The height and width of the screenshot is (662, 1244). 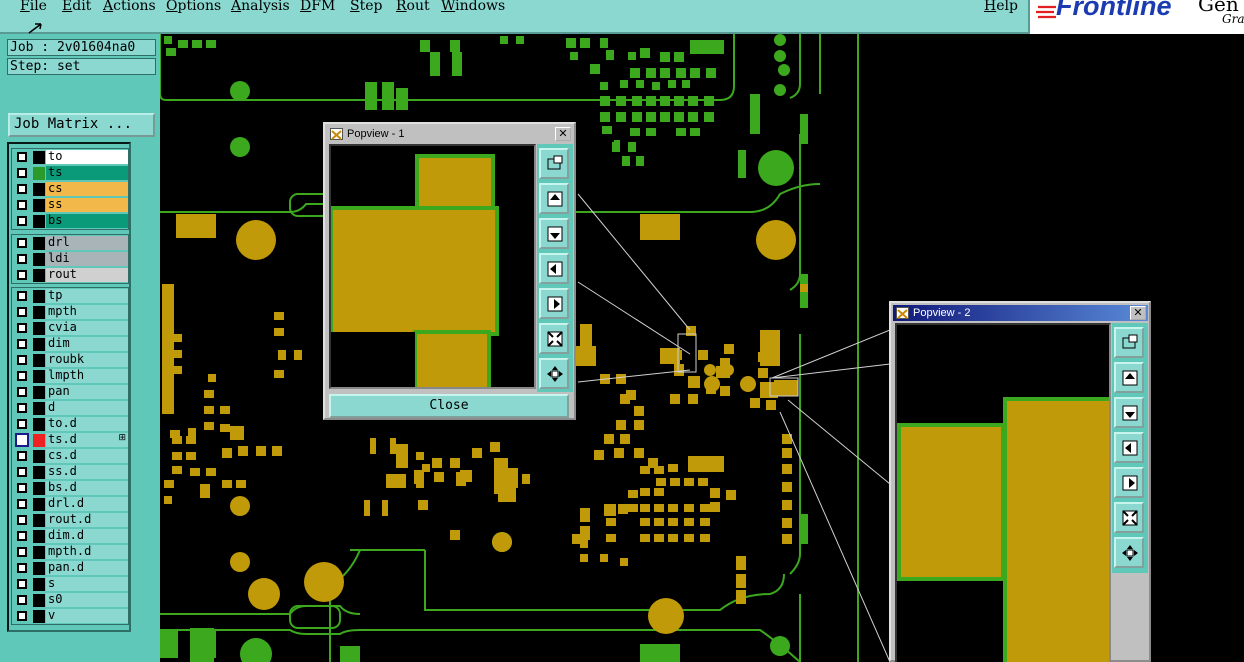 I want to click on layer-name: mpth, so click(x=87, y=312).